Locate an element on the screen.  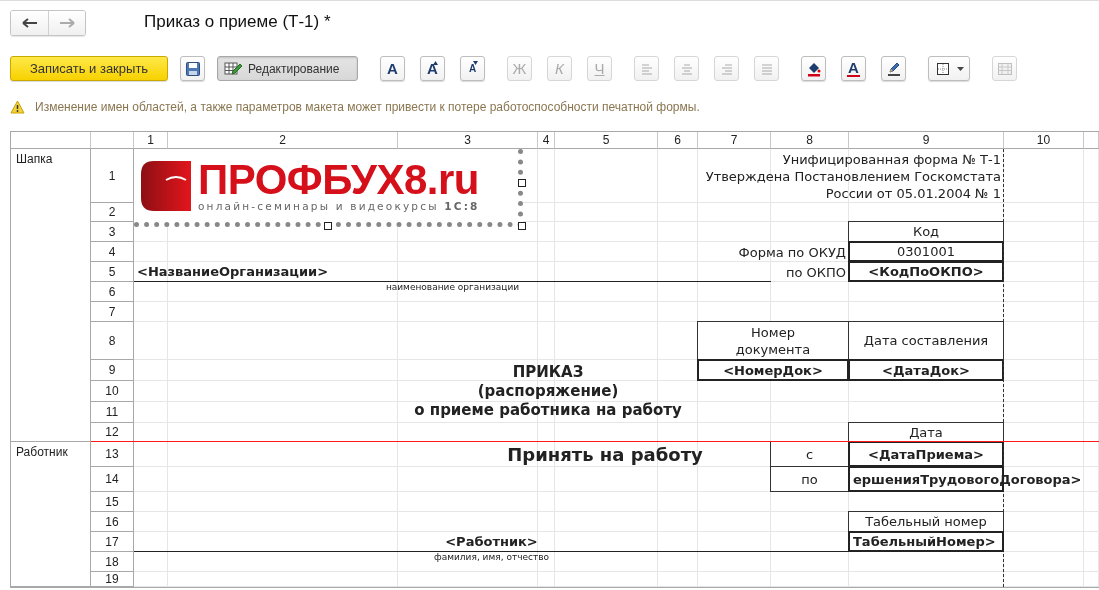
save-button is located at coordinates (192, 68).